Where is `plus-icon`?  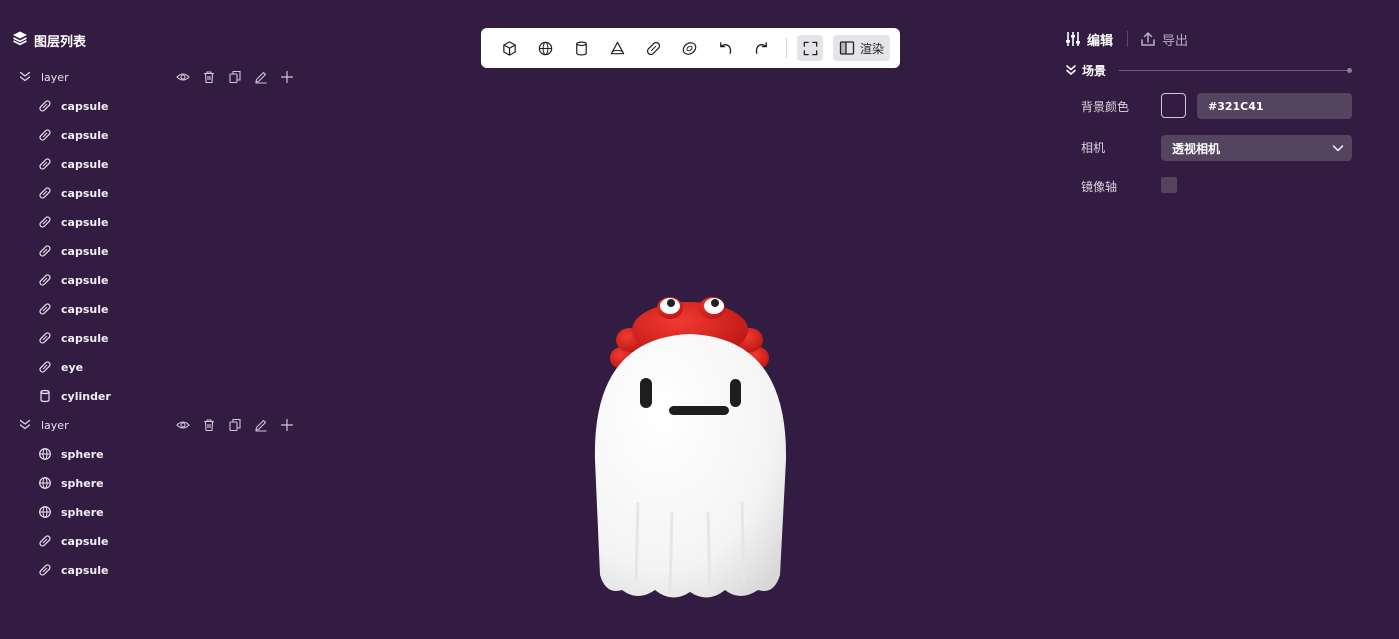 plus-icon is located at coordinates (287, 425).